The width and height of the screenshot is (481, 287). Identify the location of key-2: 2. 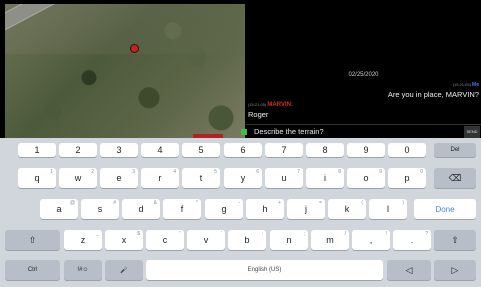
(78, 150).